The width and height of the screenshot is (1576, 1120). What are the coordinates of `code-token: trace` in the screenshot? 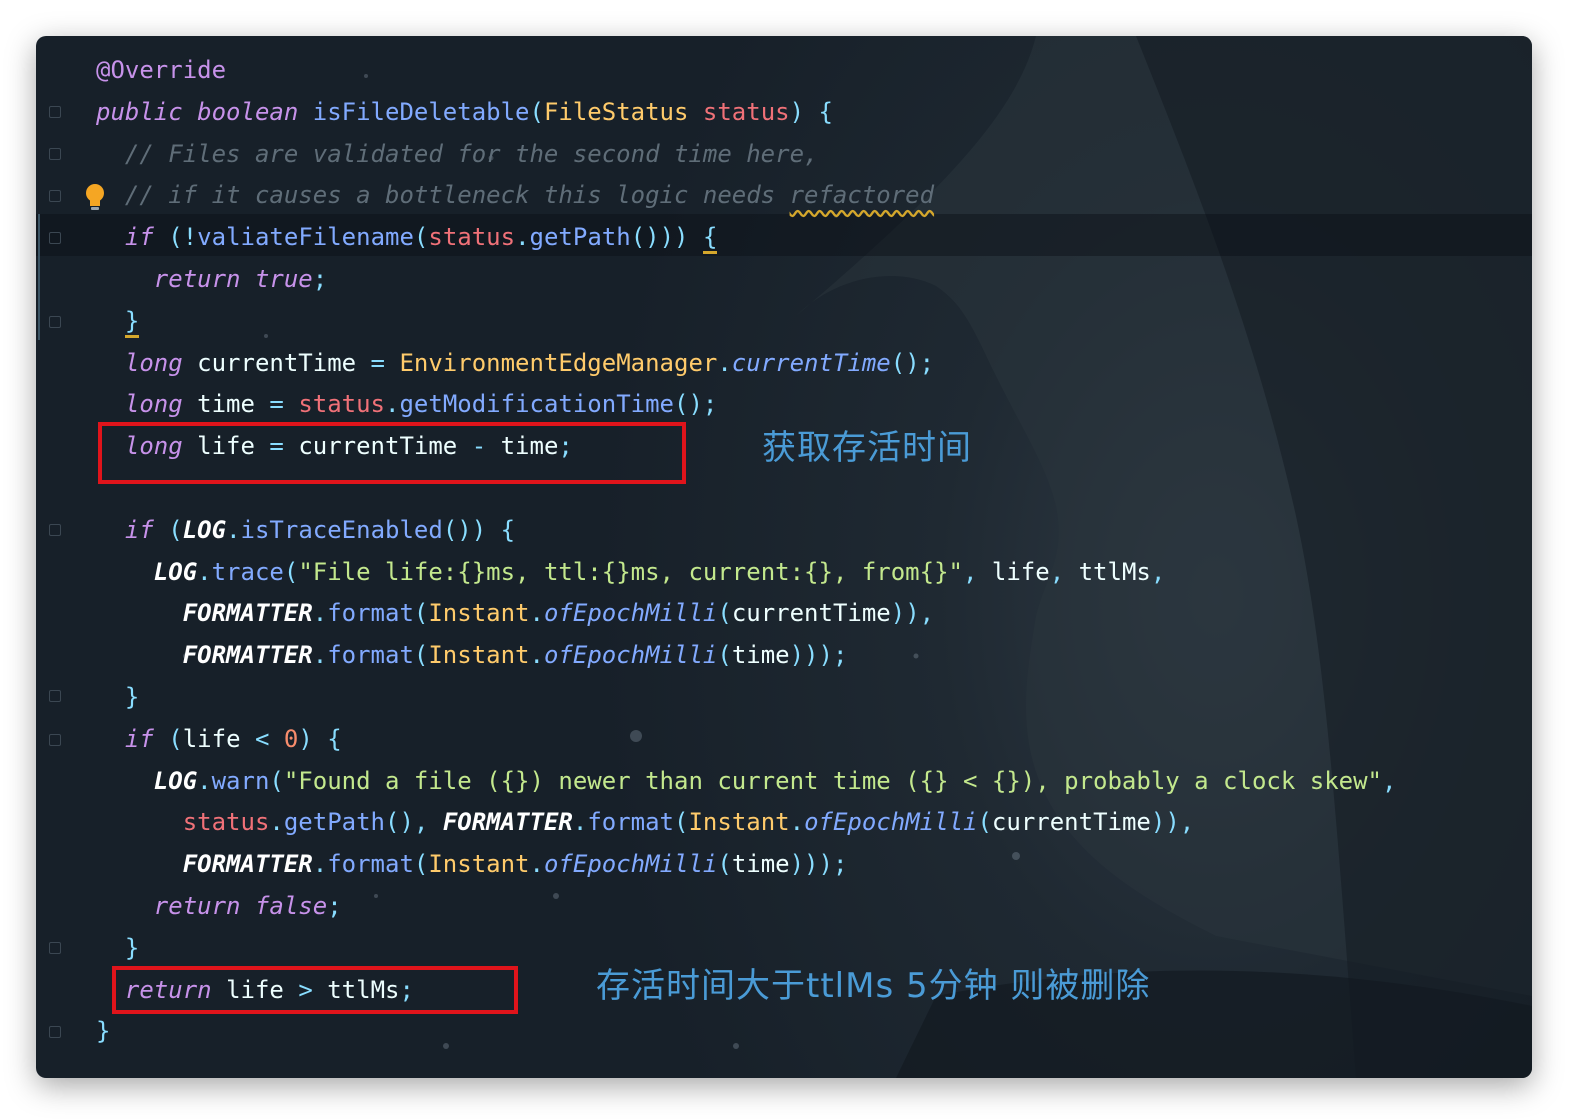 It's located at (247, 571).